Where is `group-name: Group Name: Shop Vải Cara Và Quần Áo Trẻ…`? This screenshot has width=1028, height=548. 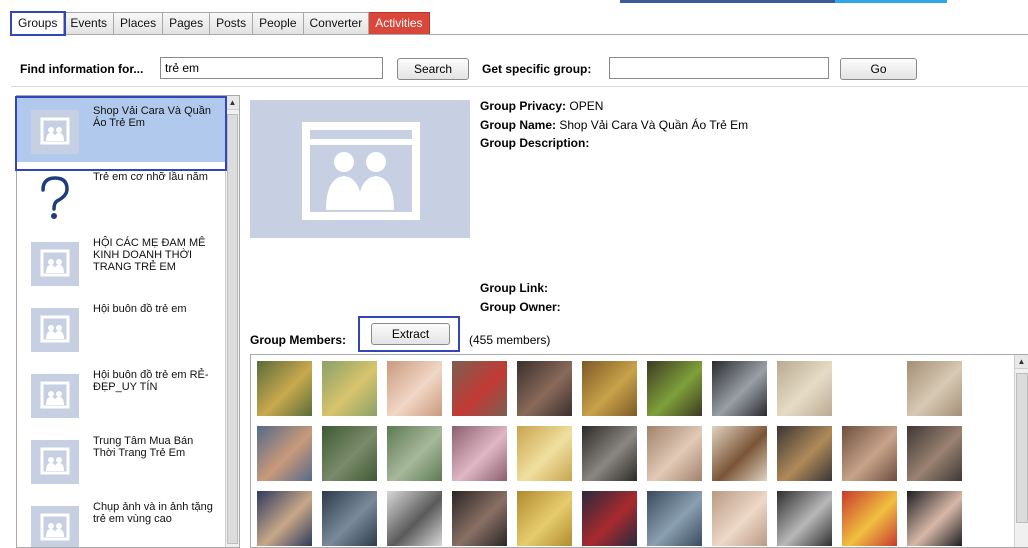 group-name: Group Name: Shop Vải Cara Và Quần Áo Trẻ… is located at coordinates (614, 125).